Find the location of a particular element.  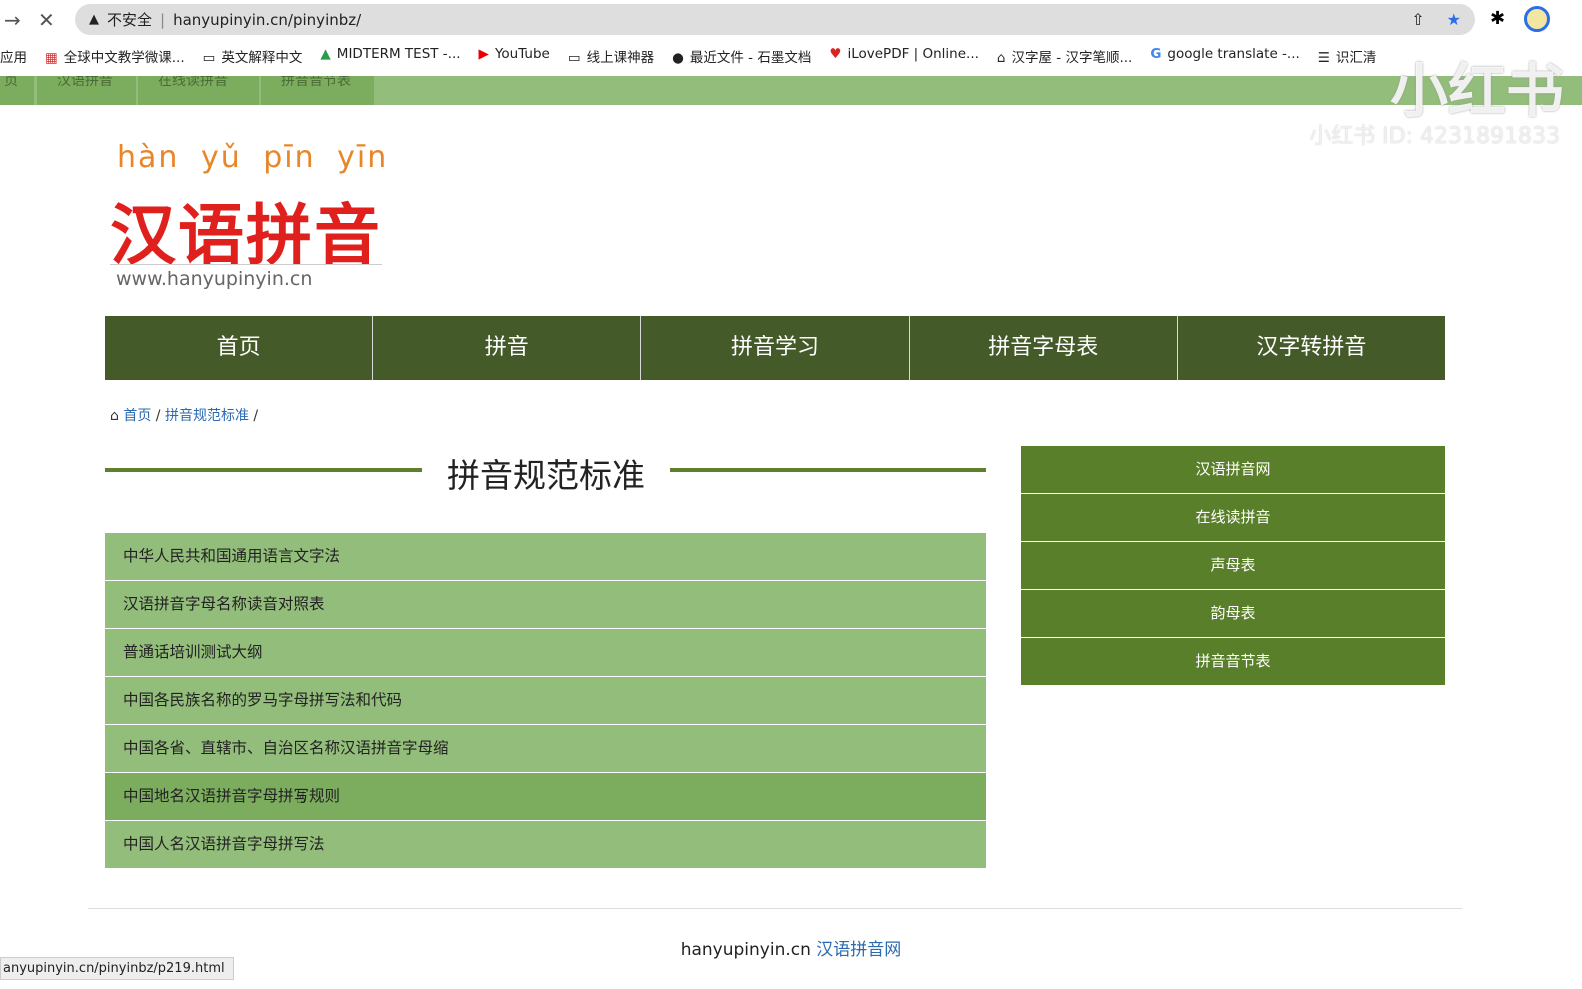

list-item: 中国各省、直辖市、自治区名称汉语拼音字母缩 is located at coordinates (545, 748).